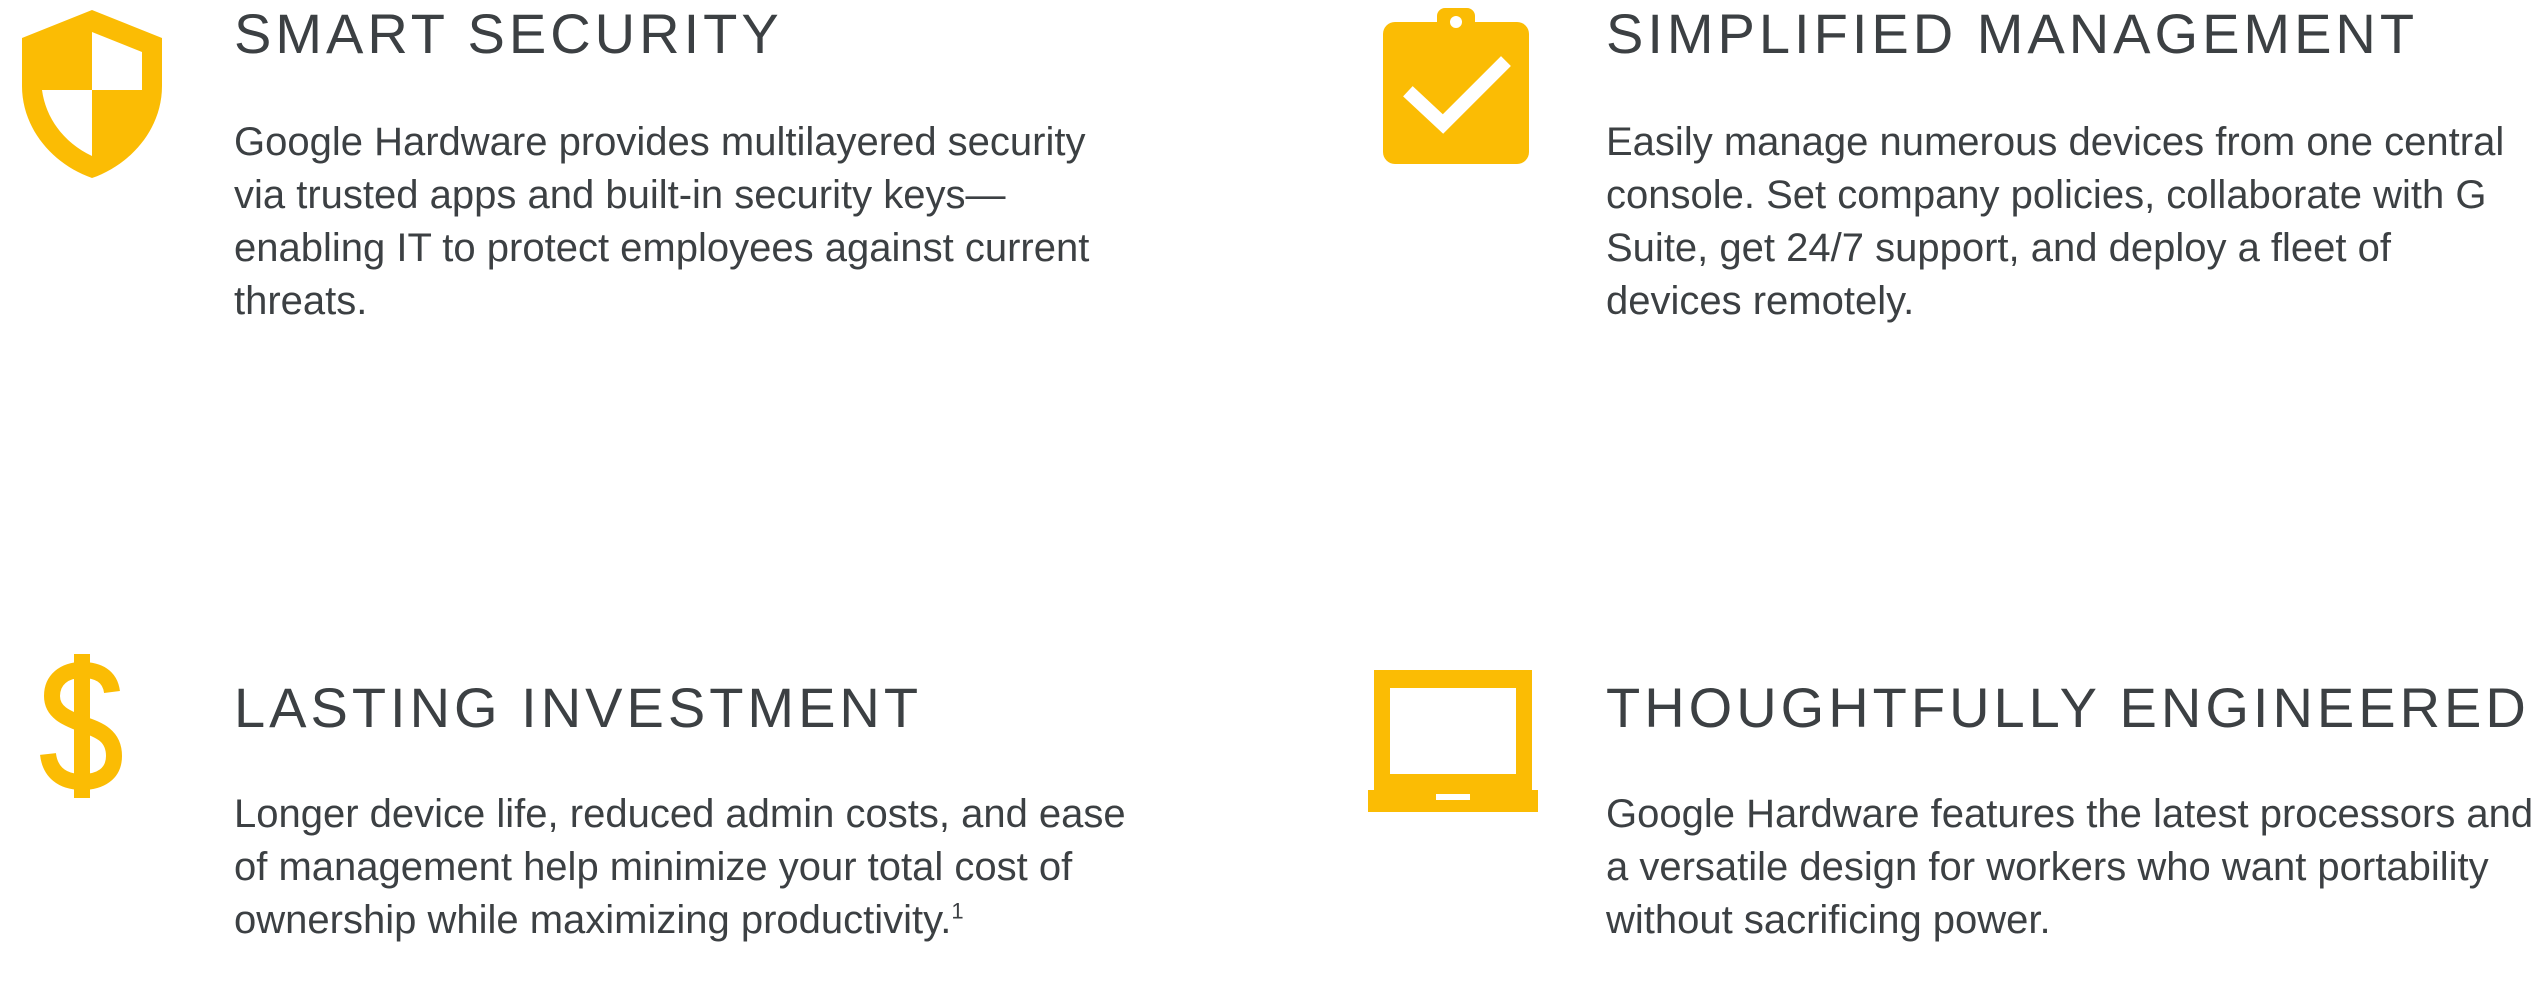 This screenshot has height=993, width=2541. I want to click on clipboard-check-icon, so click(1456, 87).